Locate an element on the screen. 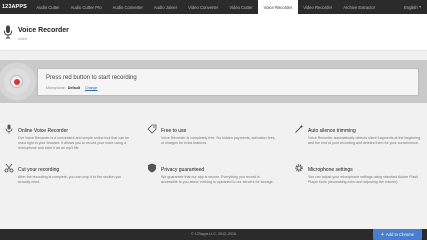 Image resolution: width=427 pixels, height=240 pixels. plus-icon: + is located at coordinates (382, 234).